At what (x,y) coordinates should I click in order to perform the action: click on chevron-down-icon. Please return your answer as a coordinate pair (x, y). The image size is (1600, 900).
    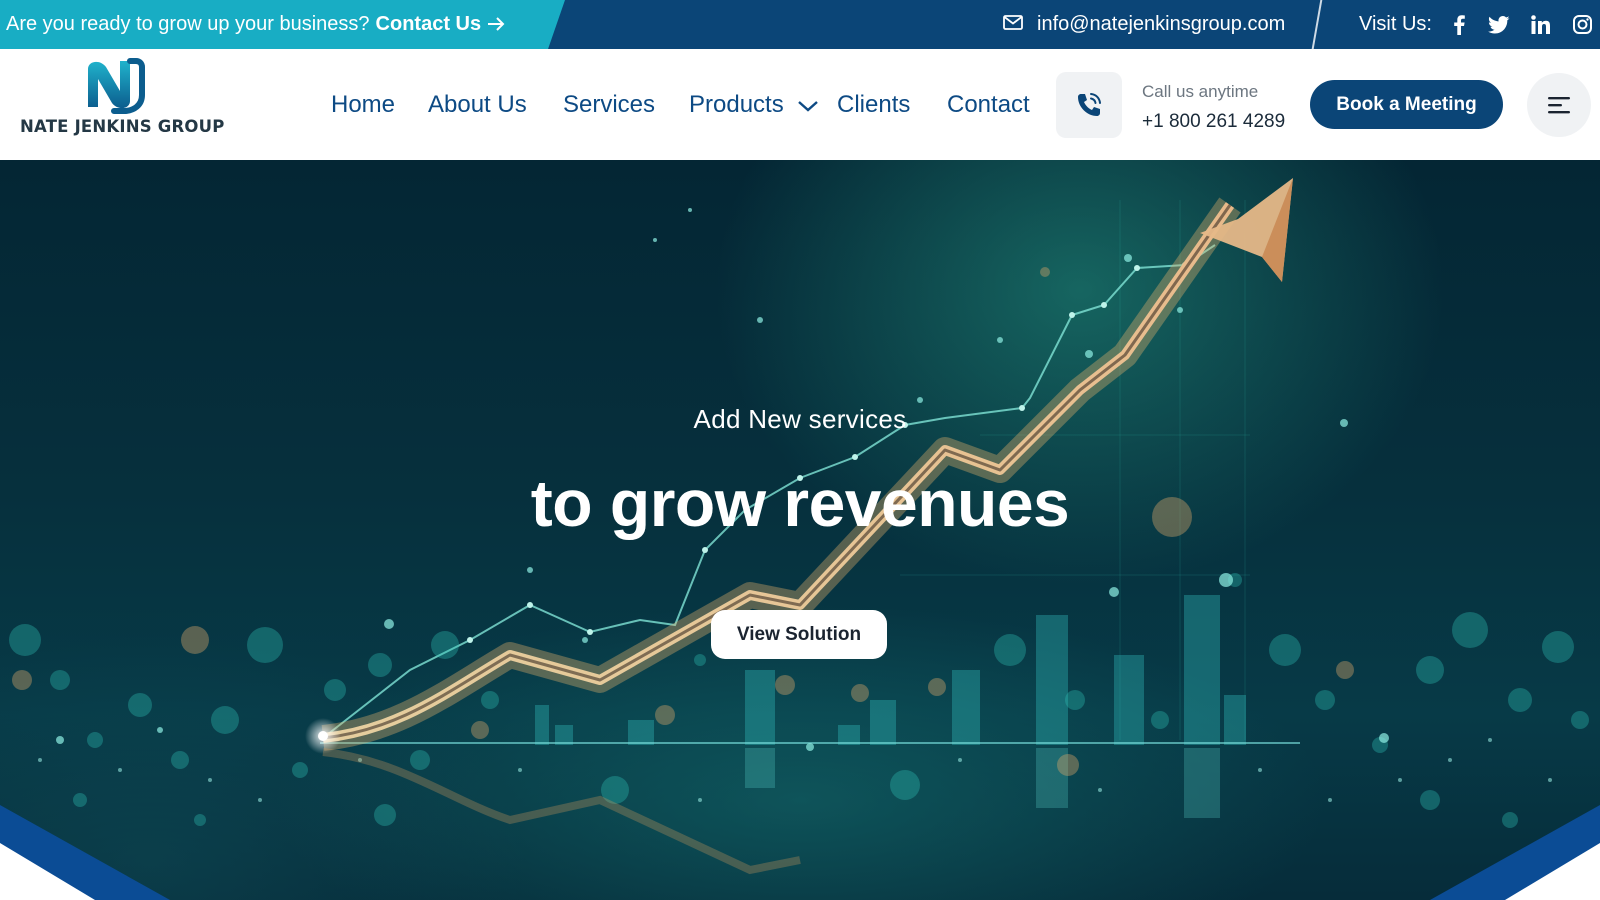
    Looking at the image, I should click on (808, 108).